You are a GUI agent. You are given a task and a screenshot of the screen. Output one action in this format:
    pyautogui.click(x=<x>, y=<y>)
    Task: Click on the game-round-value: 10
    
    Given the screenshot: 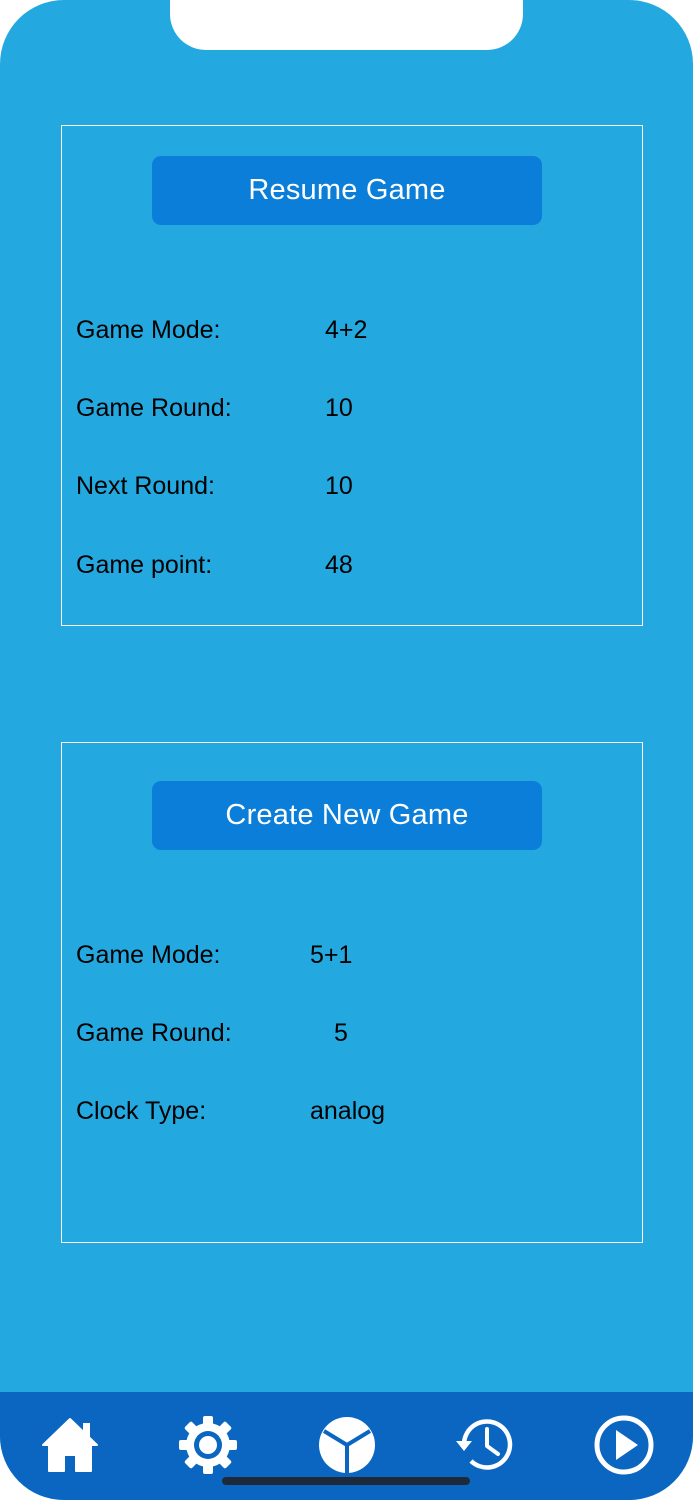 What is the action you would take?
    pyautogui.click(x=339, y=408)
    